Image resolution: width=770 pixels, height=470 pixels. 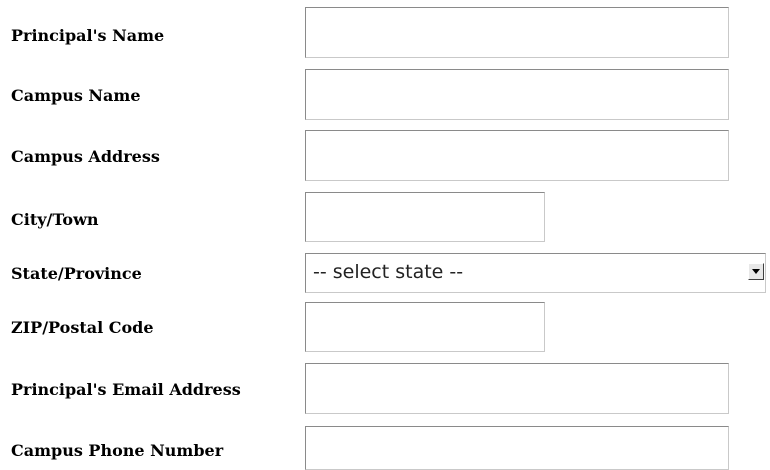 I want to click on campus-address-input, so click(x=517, y=155).